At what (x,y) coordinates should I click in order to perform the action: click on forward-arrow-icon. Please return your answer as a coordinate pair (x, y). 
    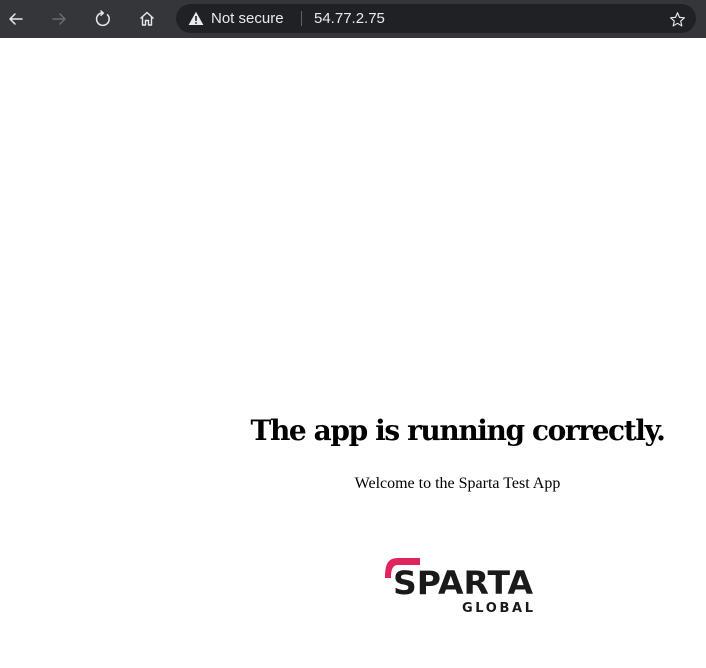
    Looking at the image, I should click on (59, 19).